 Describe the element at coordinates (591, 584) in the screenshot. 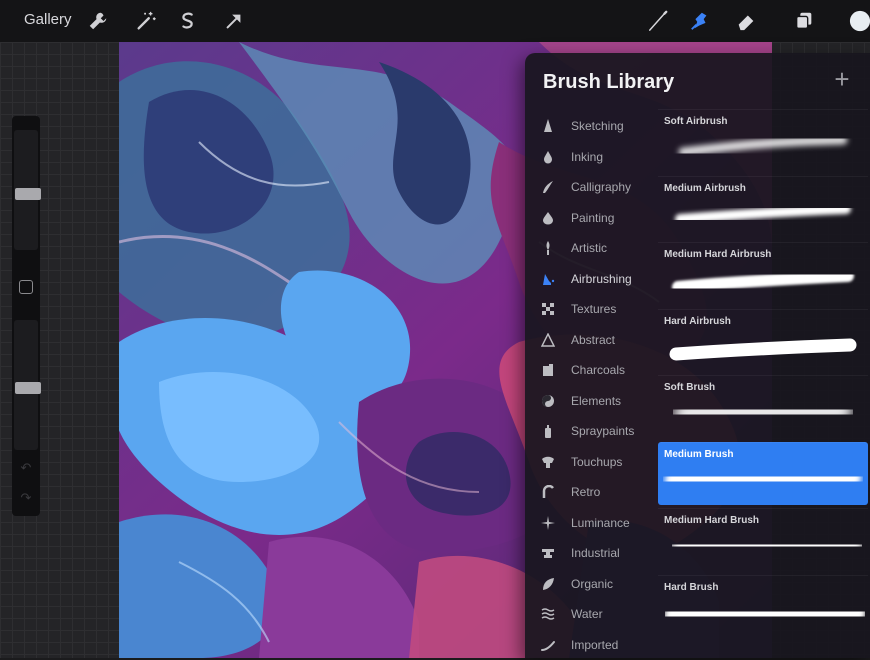

I see `category-organic: Organic` at that location.